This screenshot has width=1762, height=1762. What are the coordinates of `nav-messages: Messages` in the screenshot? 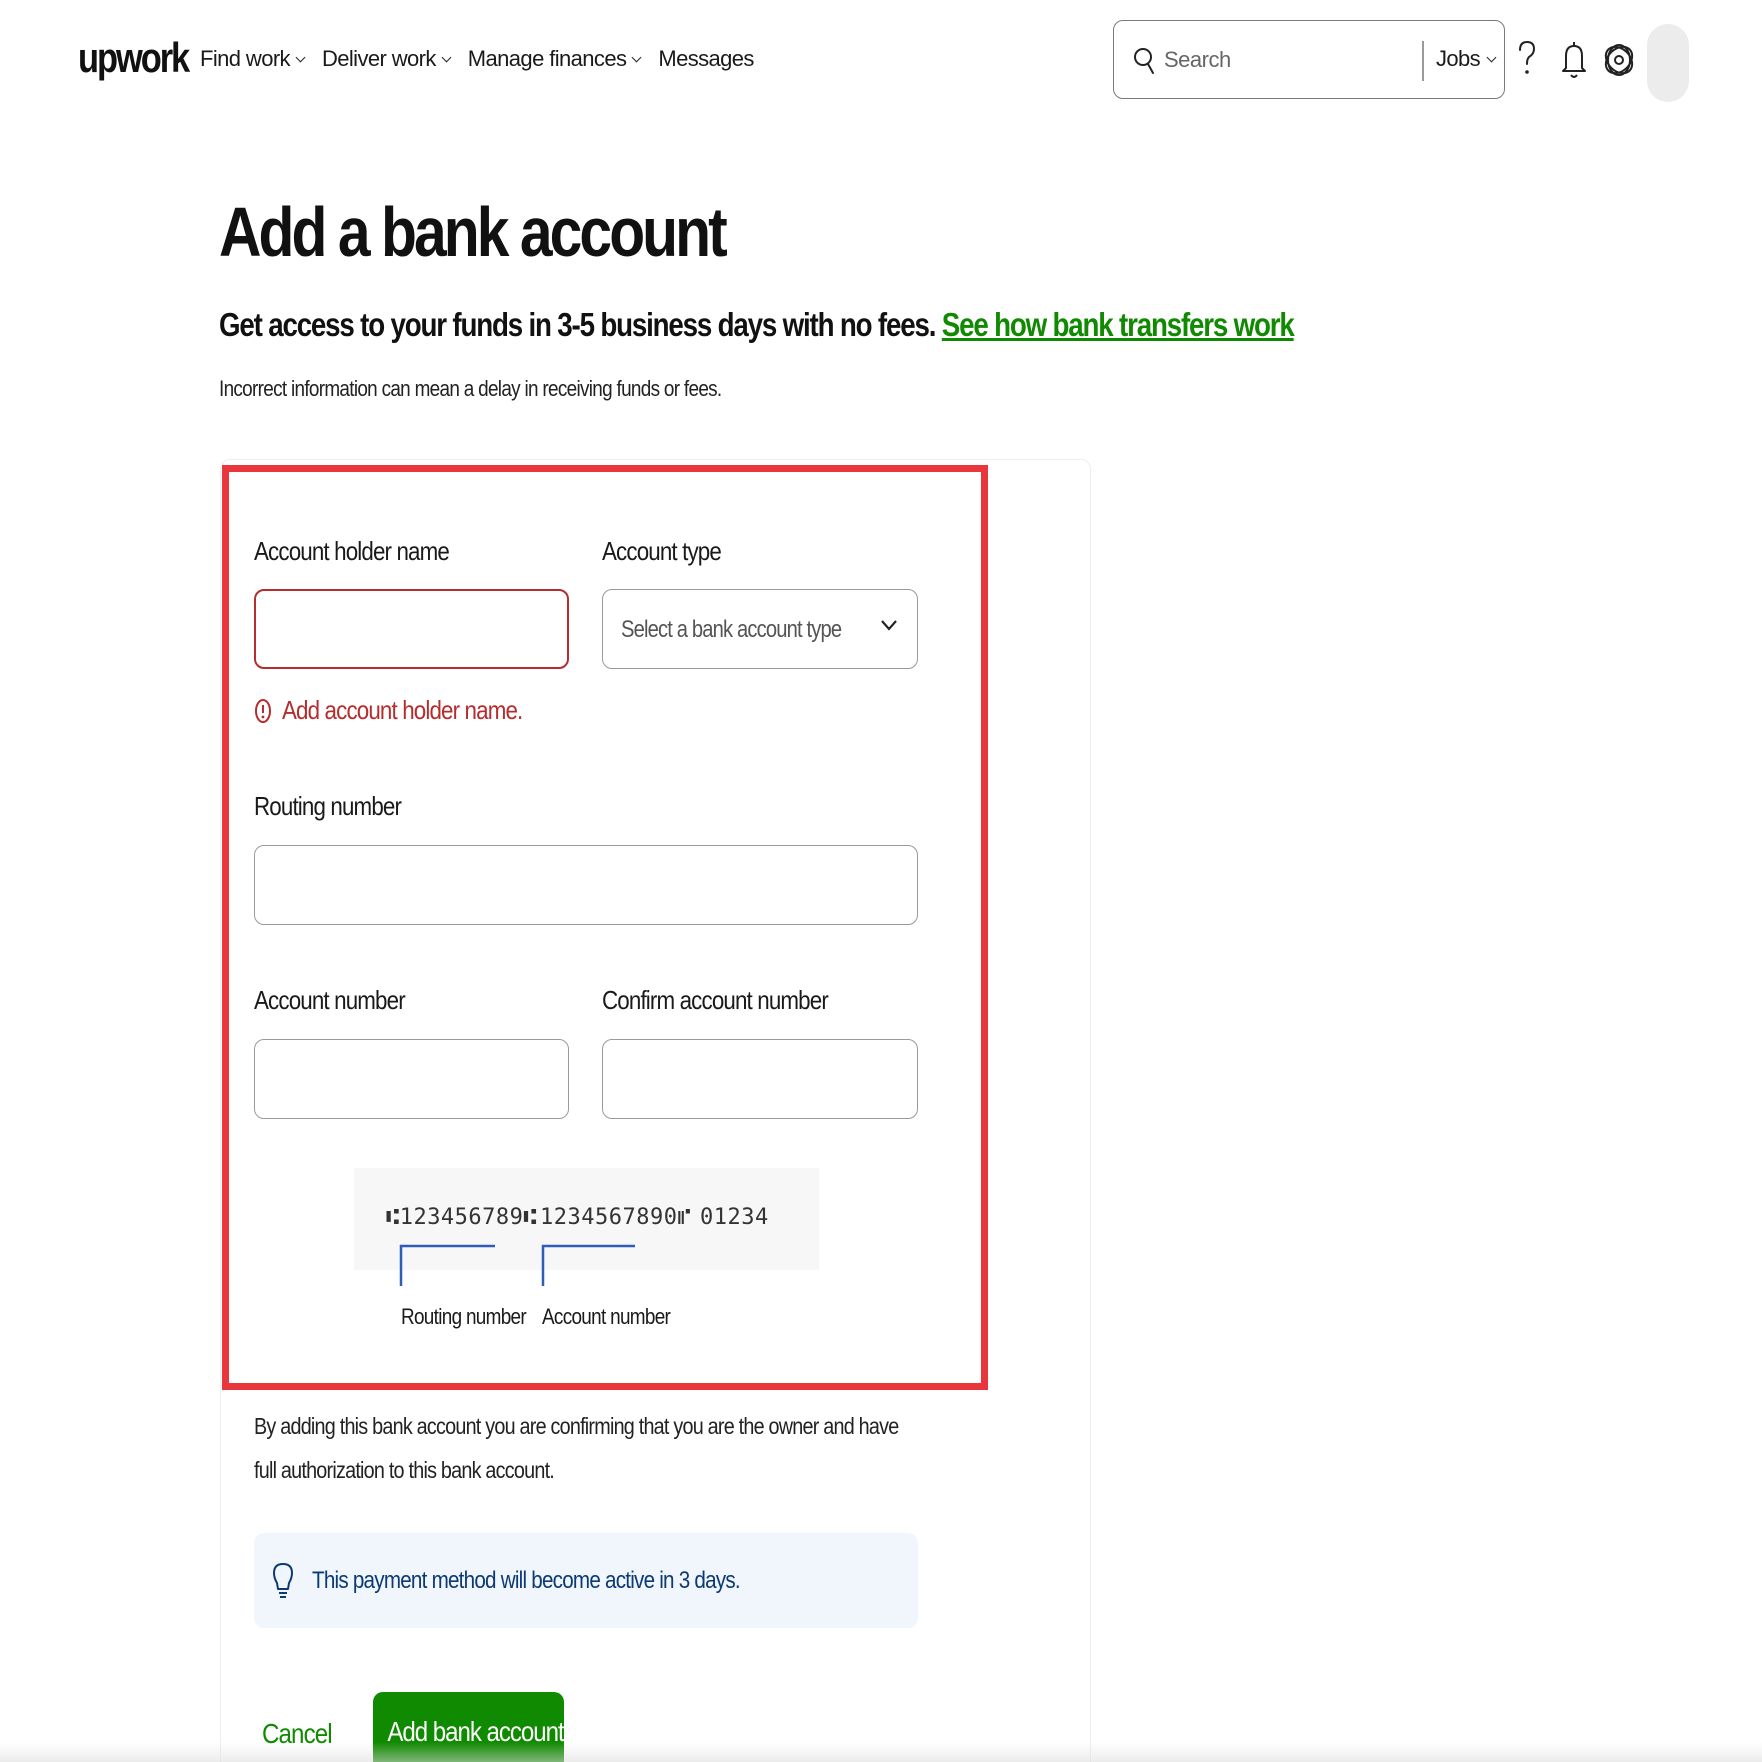 It's located at (706, 59).